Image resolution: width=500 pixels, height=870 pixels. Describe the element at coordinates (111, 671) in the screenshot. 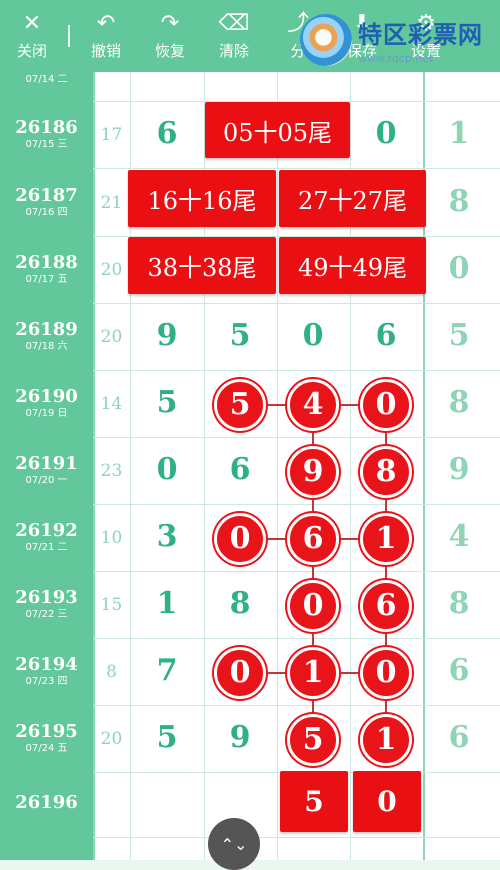

I see `count-cell: 8` at that location.